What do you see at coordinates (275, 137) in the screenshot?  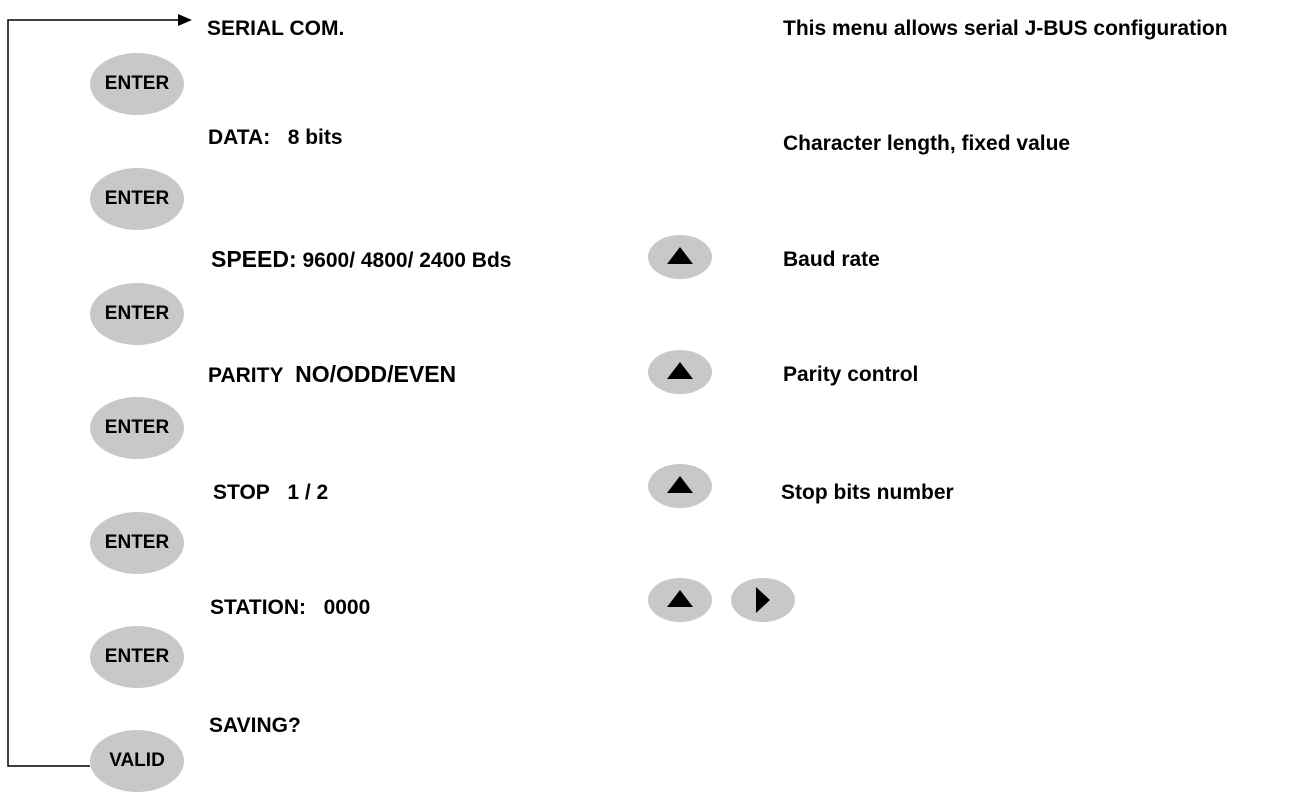 I see `data-step: DATA: 8 bits` at bounding box center [275, 137].